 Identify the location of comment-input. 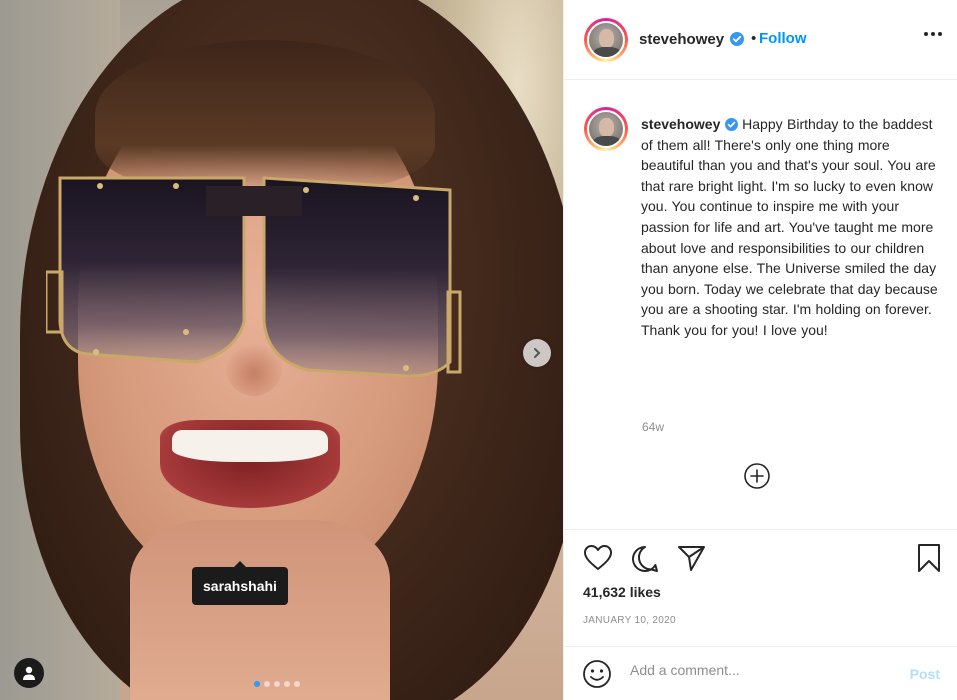
(760, 670).